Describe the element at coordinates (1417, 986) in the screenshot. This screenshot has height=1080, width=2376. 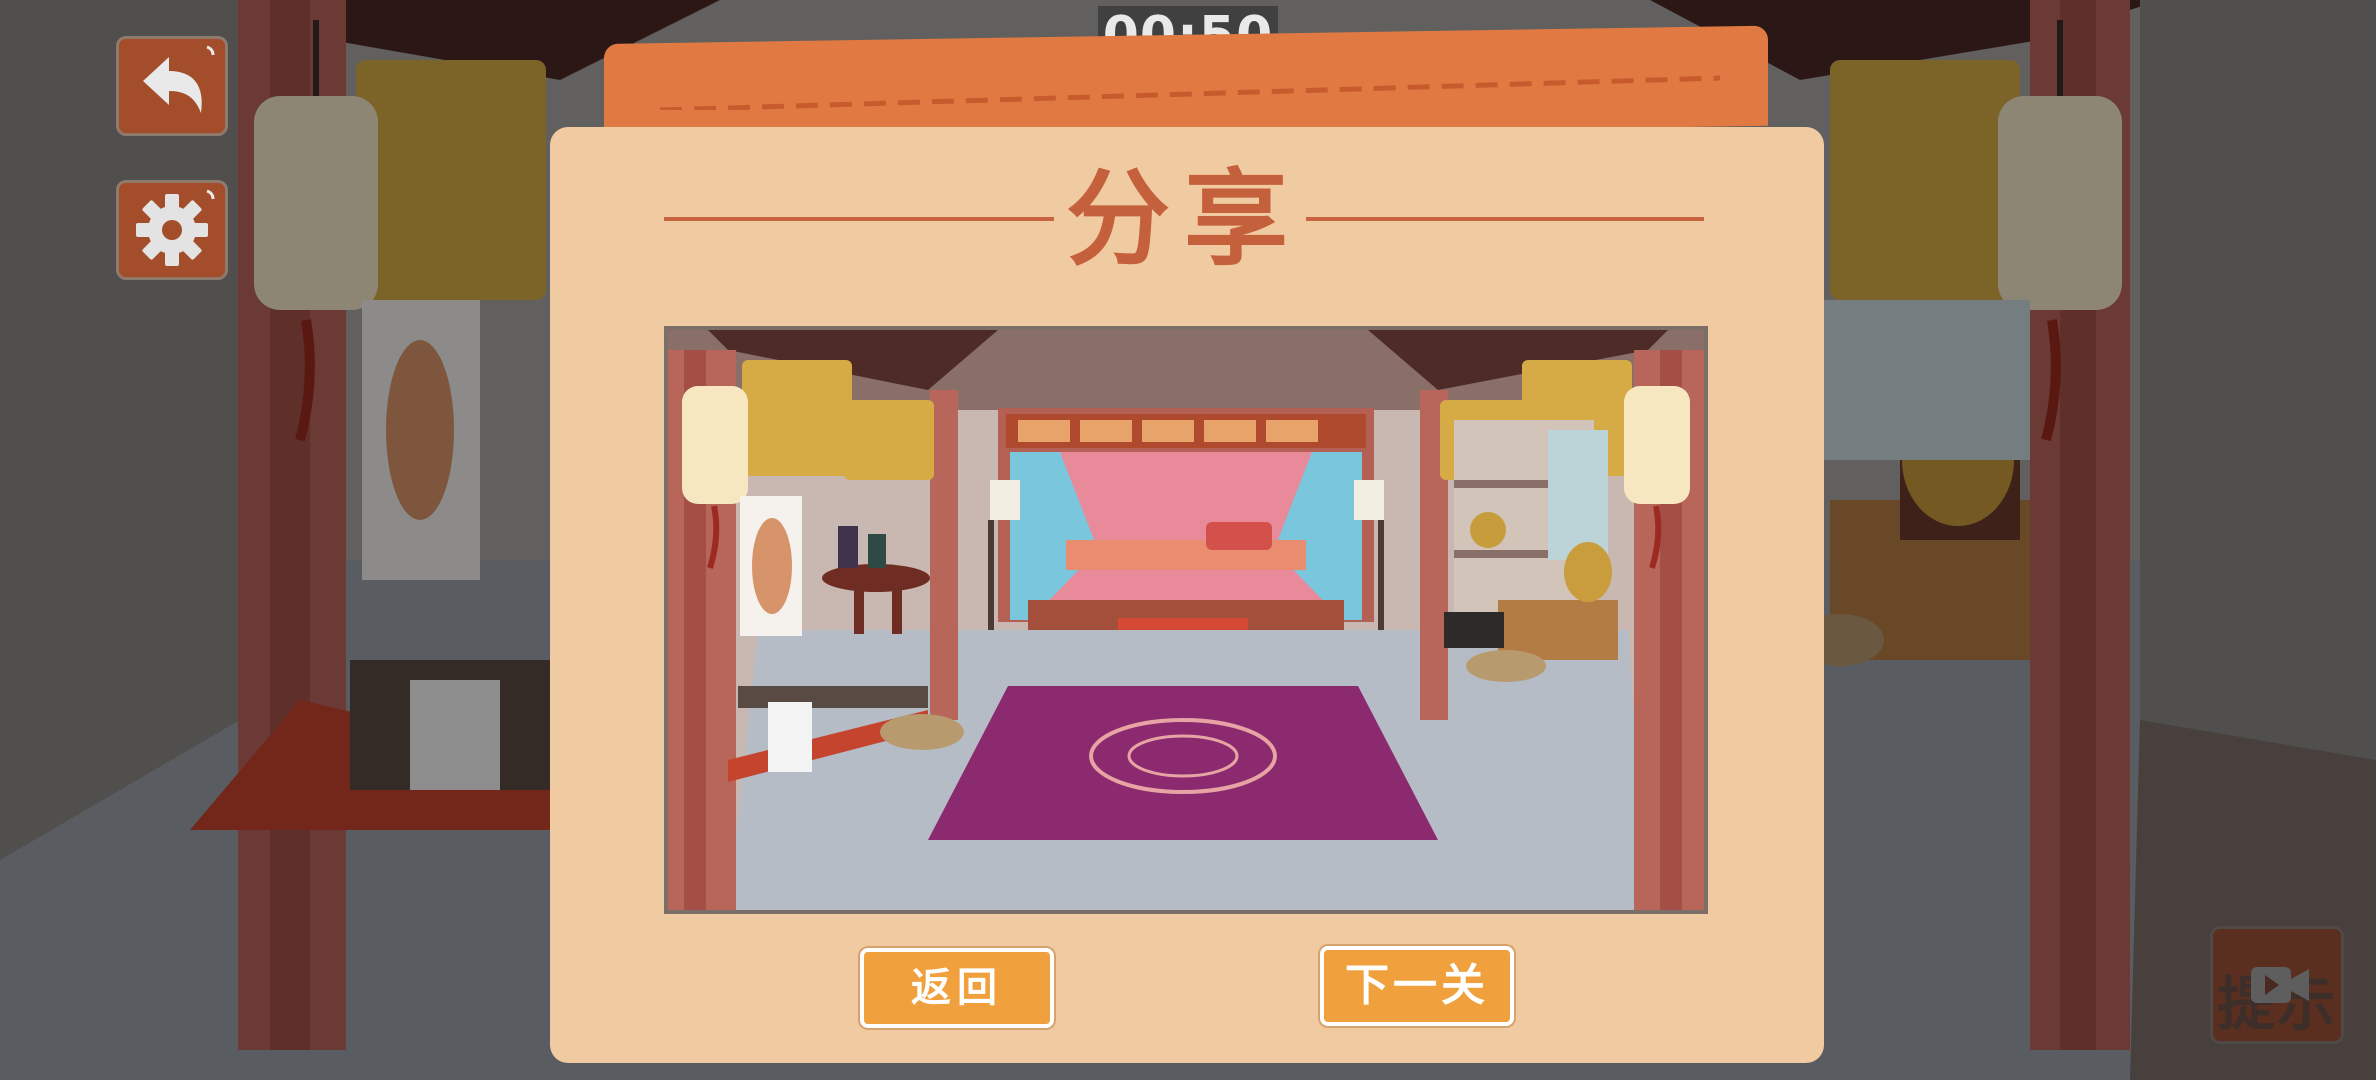
I see `next-level-button: 下一关` at that location.